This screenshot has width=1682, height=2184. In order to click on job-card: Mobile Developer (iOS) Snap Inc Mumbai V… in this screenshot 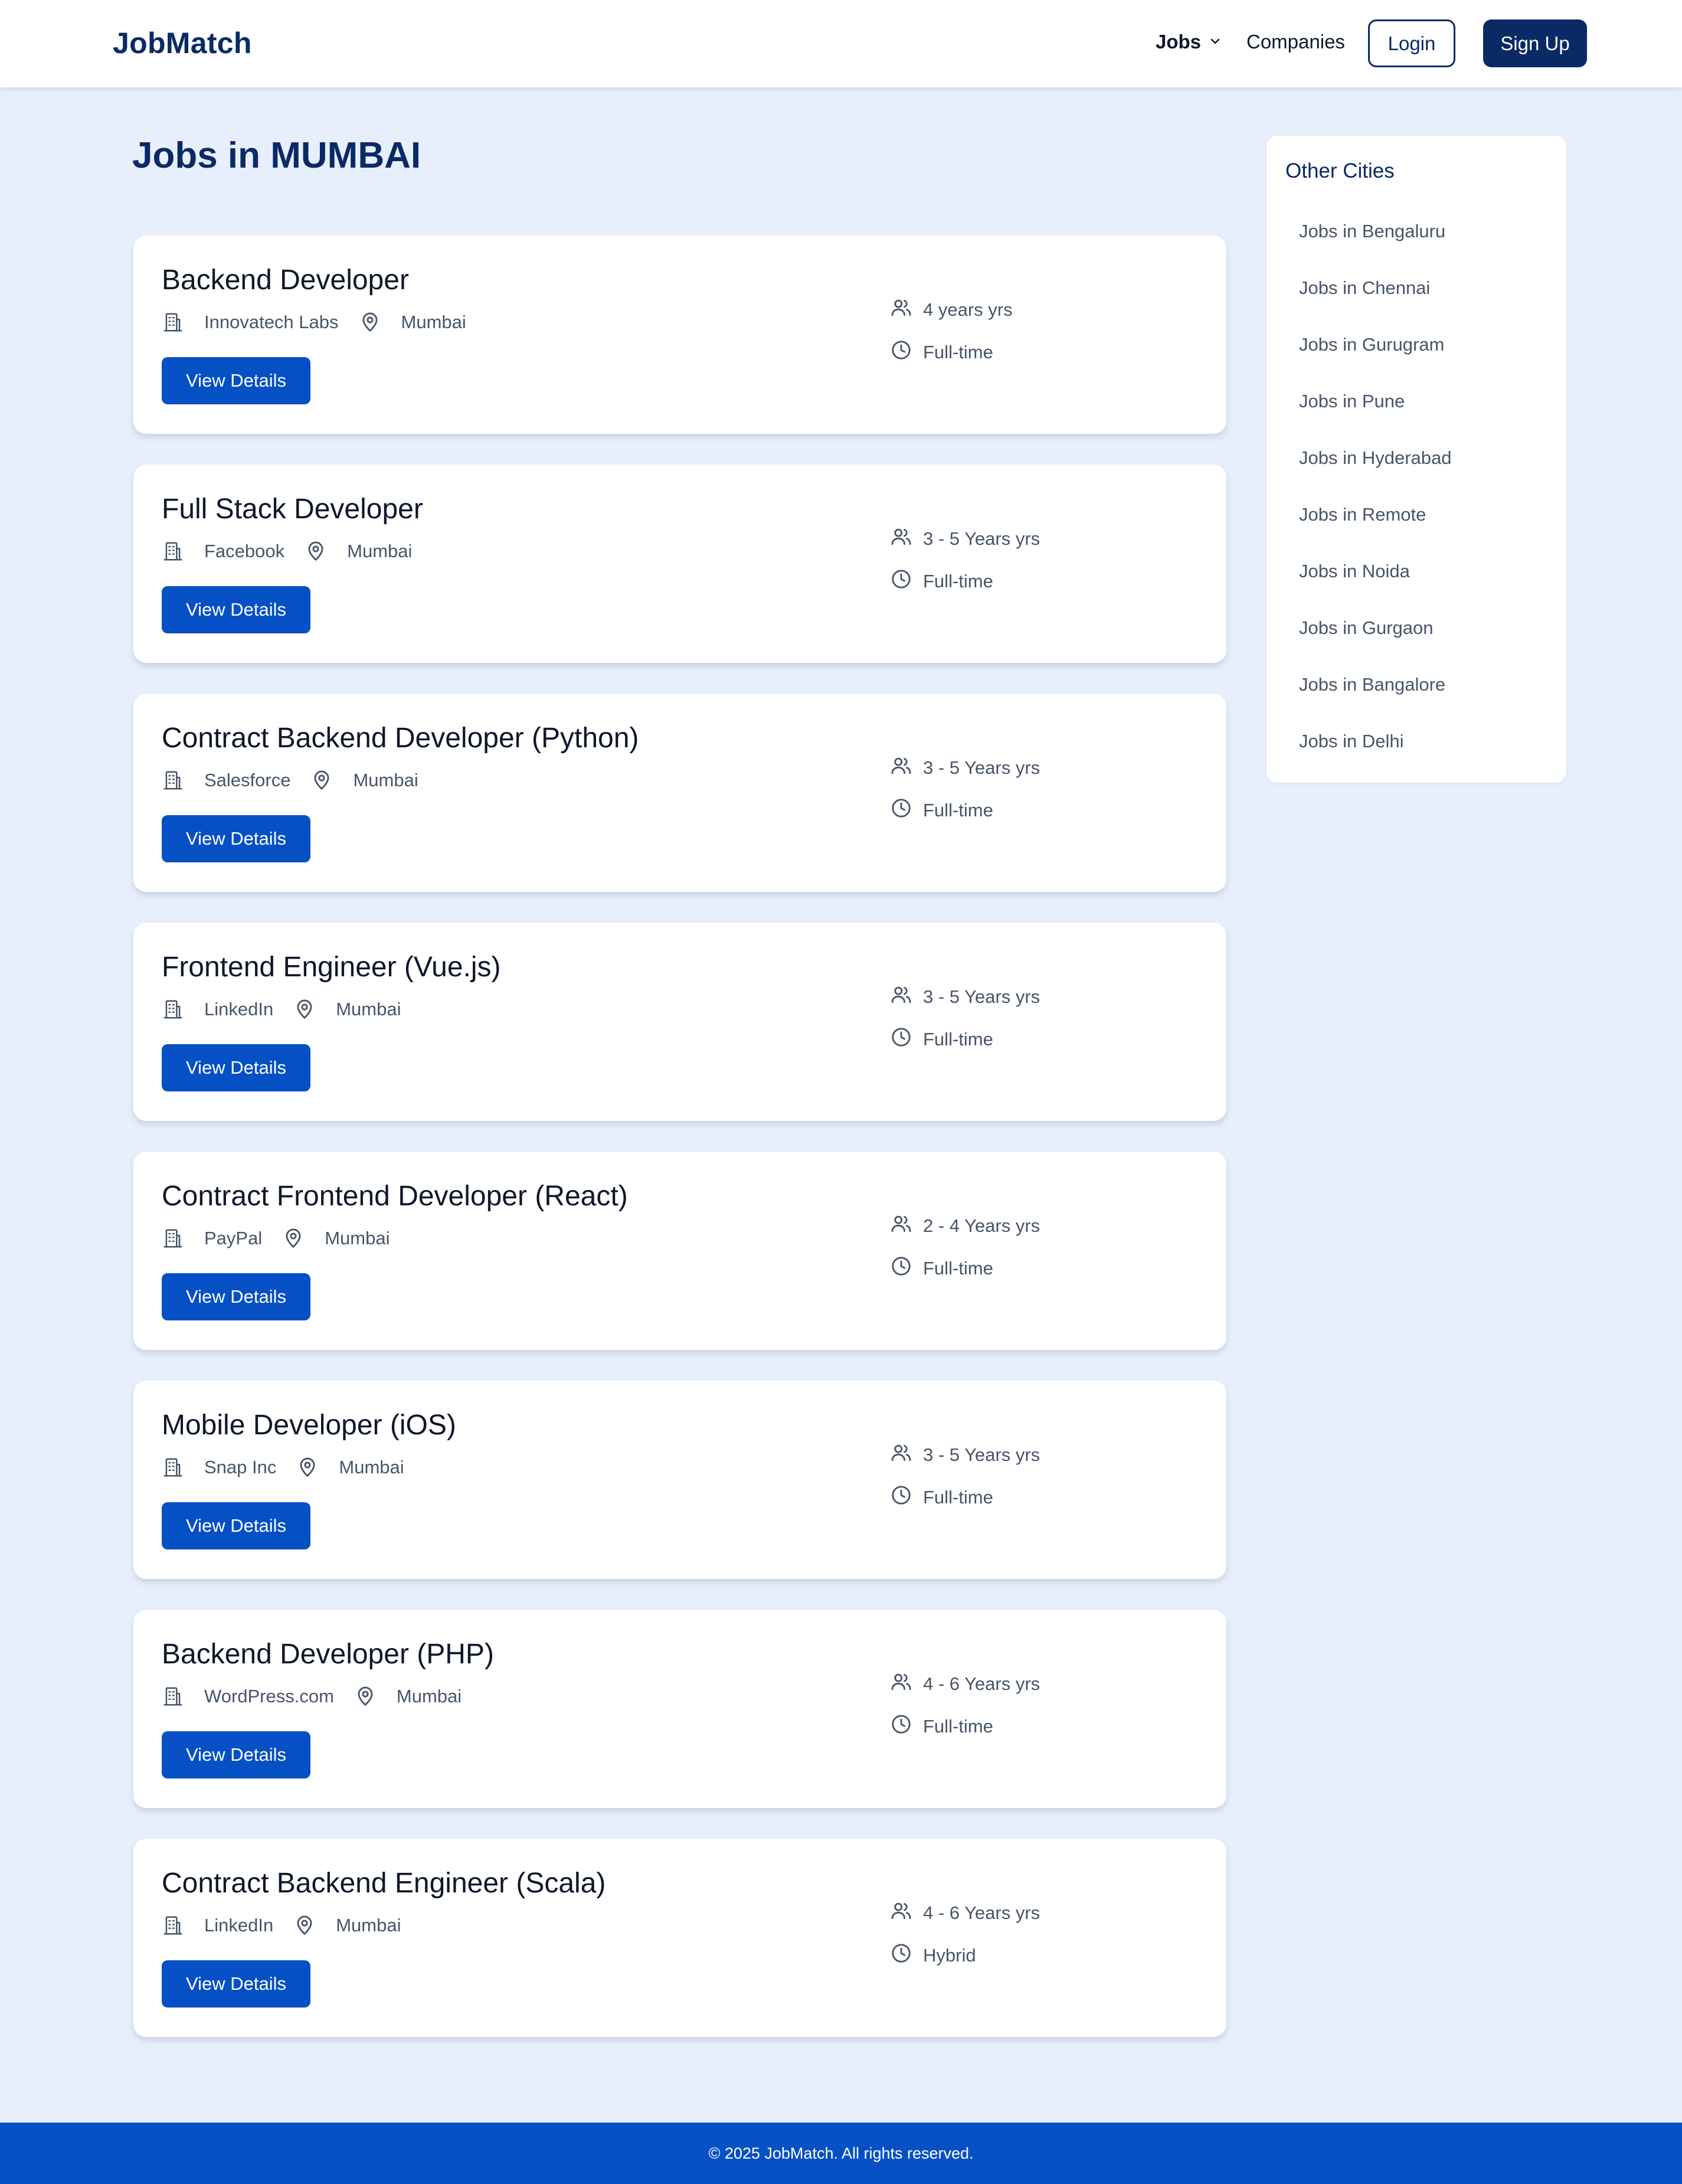, I will do `click(680, 1480)`.